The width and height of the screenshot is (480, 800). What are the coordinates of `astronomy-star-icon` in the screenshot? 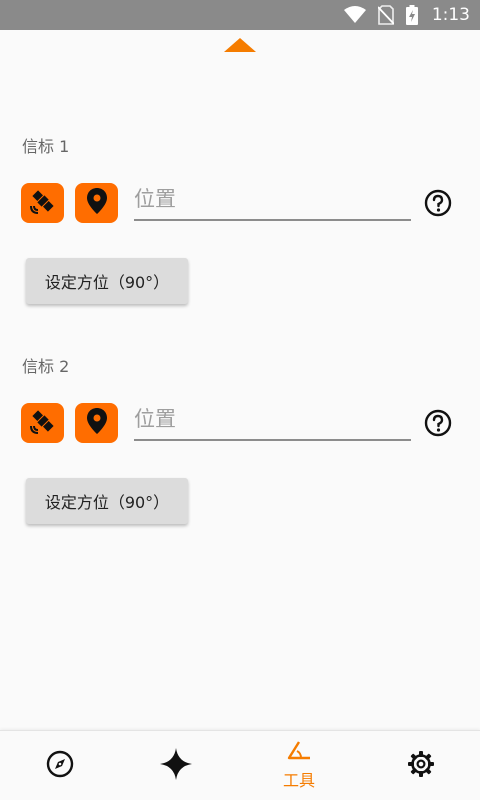 It's located at (176, 766).